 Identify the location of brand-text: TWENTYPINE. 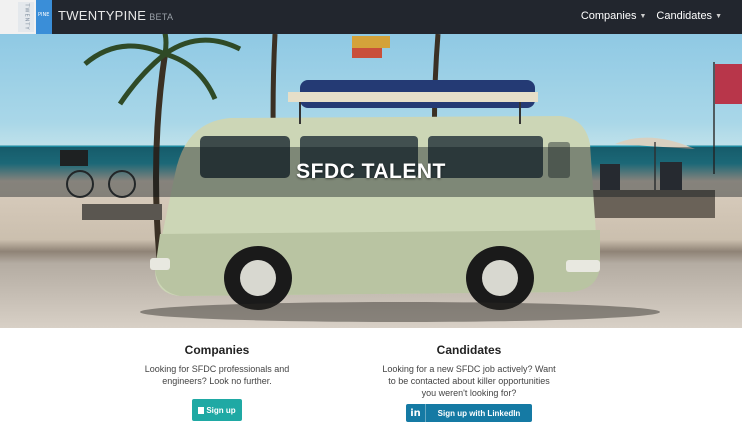
(102, 15).